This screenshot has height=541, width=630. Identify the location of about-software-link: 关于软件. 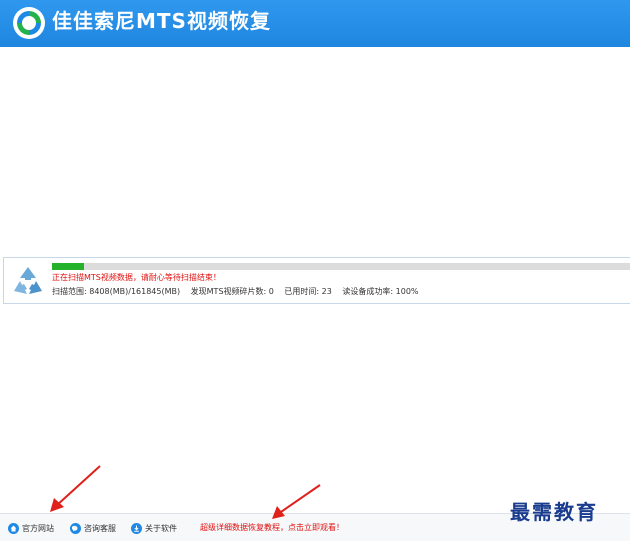
(154, 528).